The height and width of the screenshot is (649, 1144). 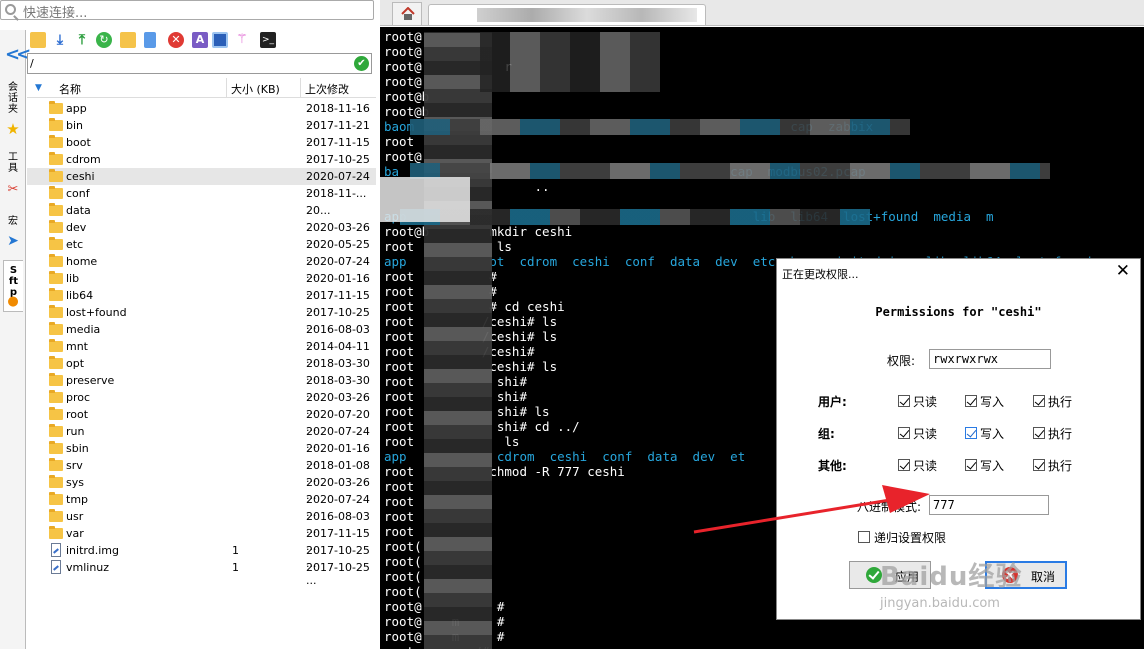 I want to click on recursive-checkbox, so click(x=864, y=537).